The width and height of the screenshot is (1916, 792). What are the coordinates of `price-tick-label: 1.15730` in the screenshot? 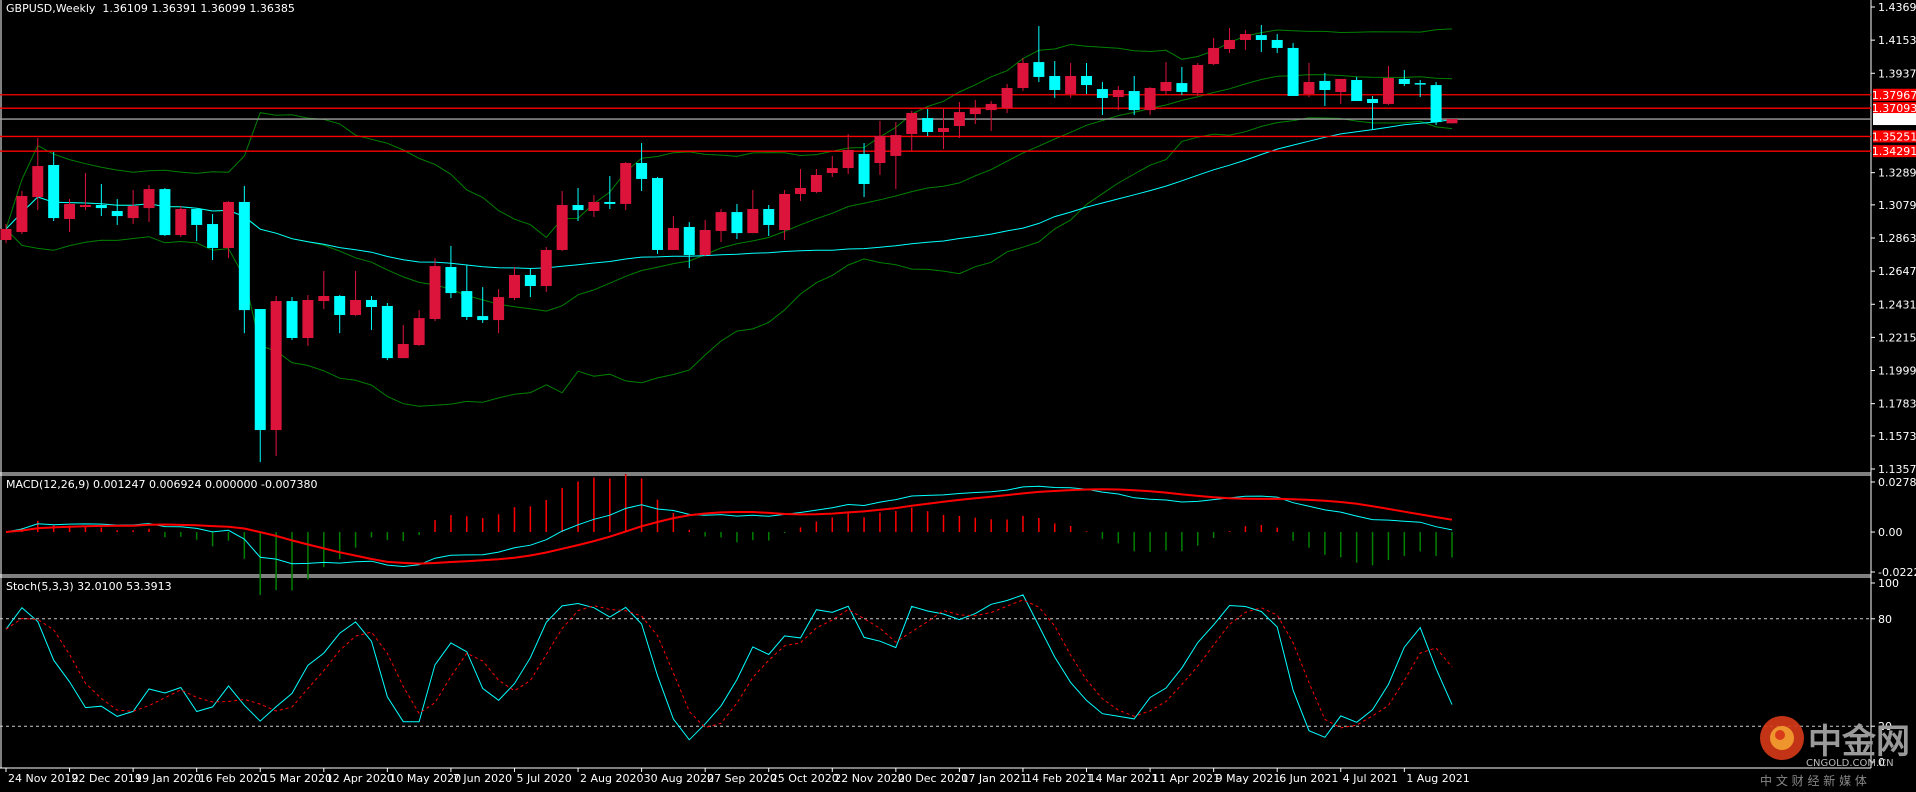 It's located at (1897, 436).